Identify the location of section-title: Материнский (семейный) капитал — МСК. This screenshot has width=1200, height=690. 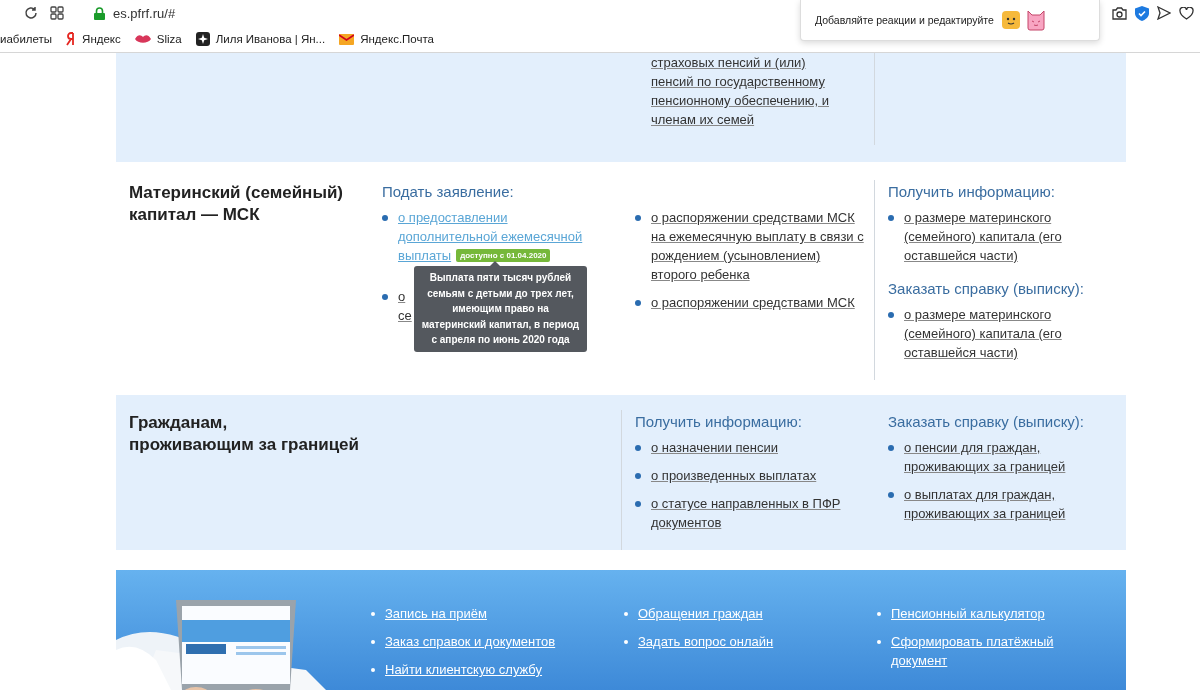
(236, 204).